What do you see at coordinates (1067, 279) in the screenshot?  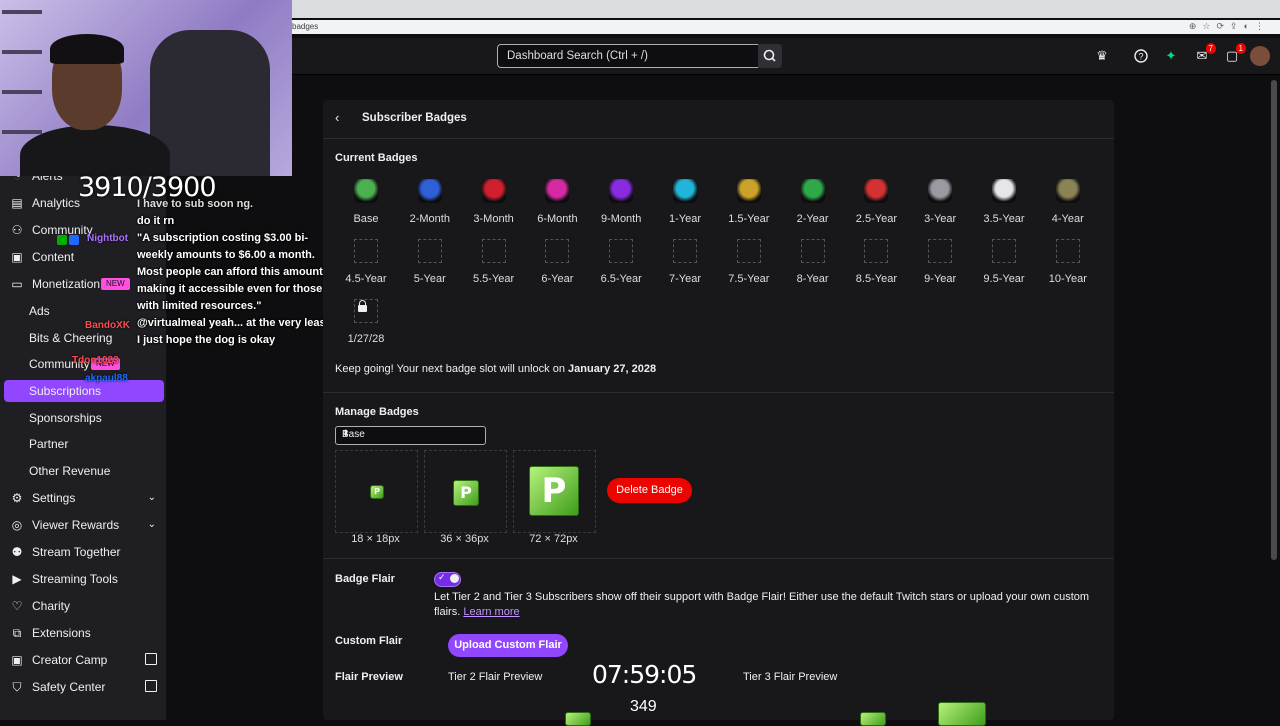 I see `badge-label: 10-Year` at bounding box center [1067, 279].